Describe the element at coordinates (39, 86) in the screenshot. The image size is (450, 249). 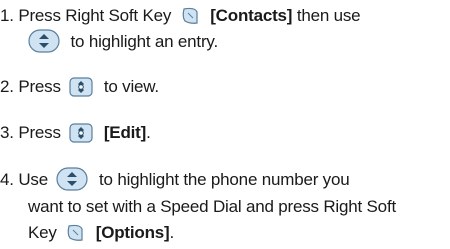
I see `step-2-text-pre: Press` at that location.